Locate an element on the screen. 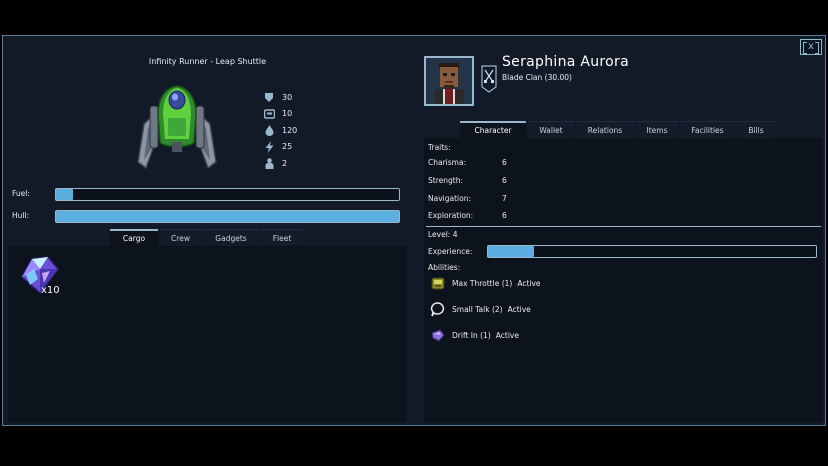  ship-tabs: Cargo Crew Gadgets Fleet is located at coordinates (206, 237).